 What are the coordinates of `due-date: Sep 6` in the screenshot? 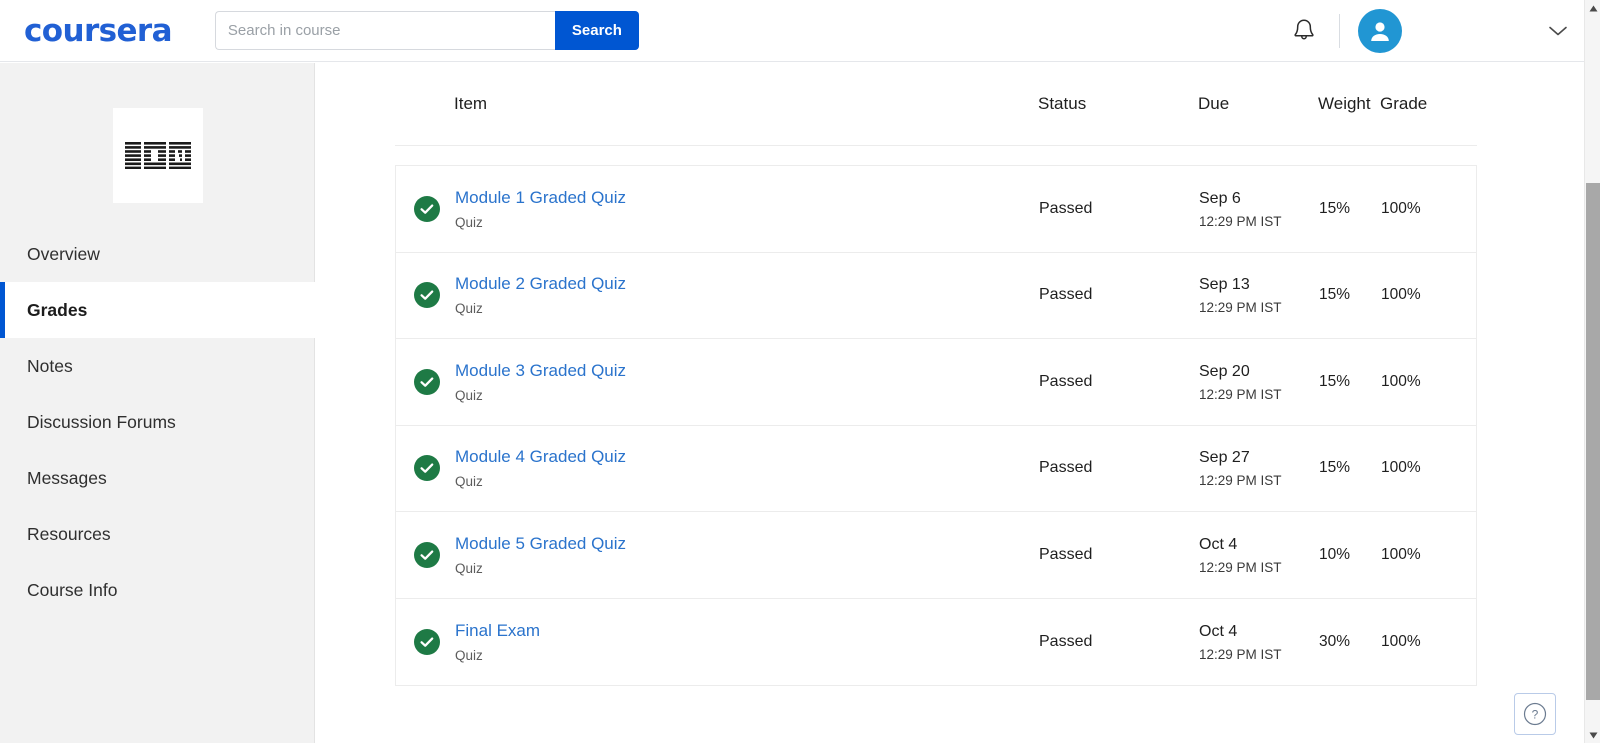 It's located at (1220, 198).